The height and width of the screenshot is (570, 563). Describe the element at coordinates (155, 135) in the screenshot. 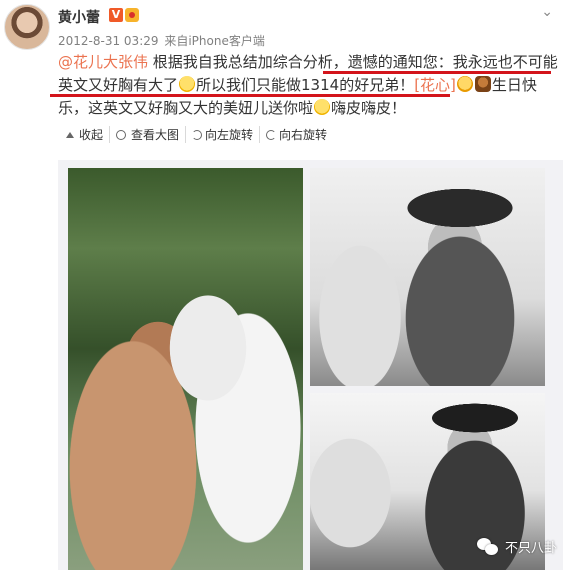

I see `view-large-label: 查看大图` at that location.